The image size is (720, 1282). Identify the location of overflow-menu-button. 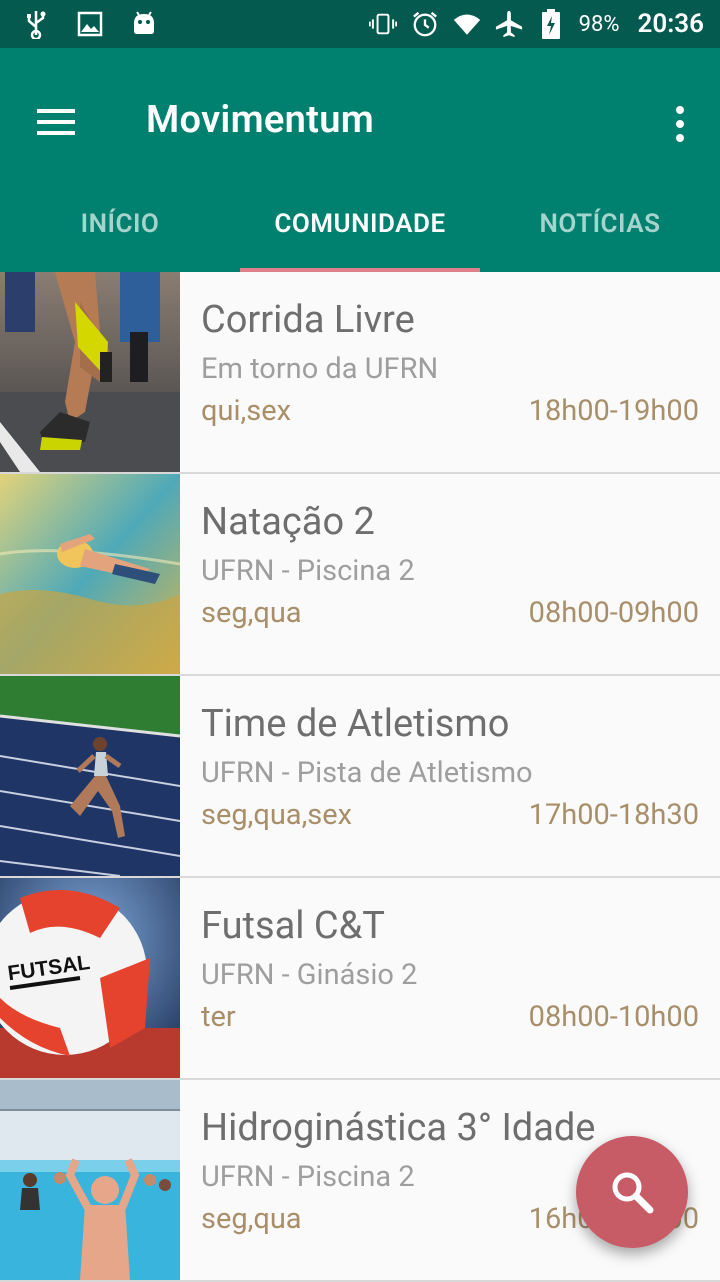
(680, 124).